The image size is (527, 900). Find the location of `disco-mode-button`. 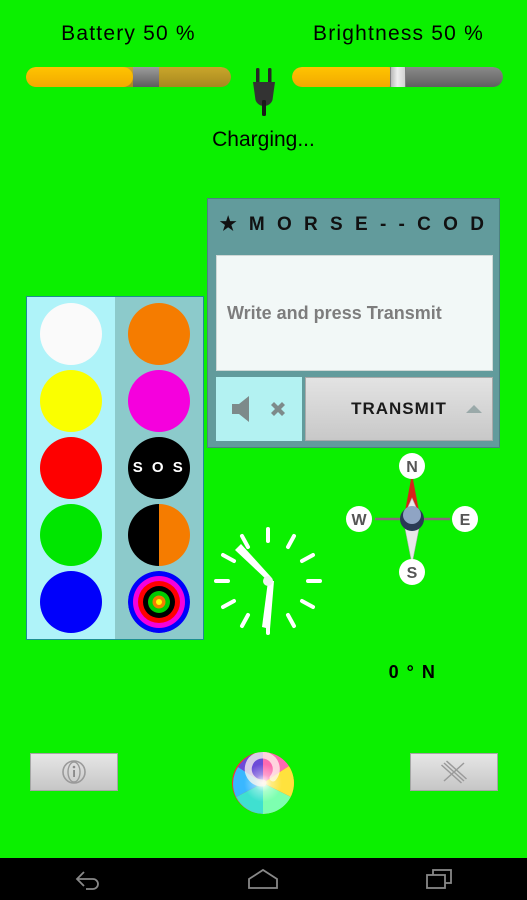

disco-mode-button is located at coordinates (159, 601).